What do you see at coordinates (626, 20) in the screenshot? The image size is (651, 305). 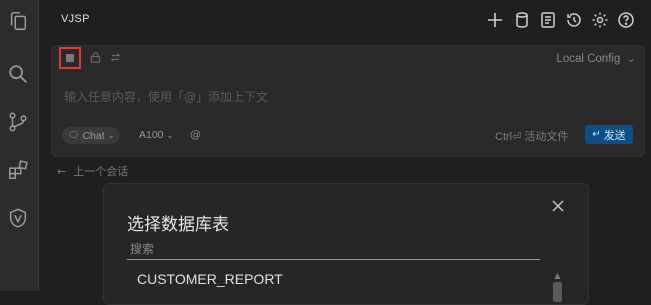 I see `help-icon` at bounding box center [626, 20].